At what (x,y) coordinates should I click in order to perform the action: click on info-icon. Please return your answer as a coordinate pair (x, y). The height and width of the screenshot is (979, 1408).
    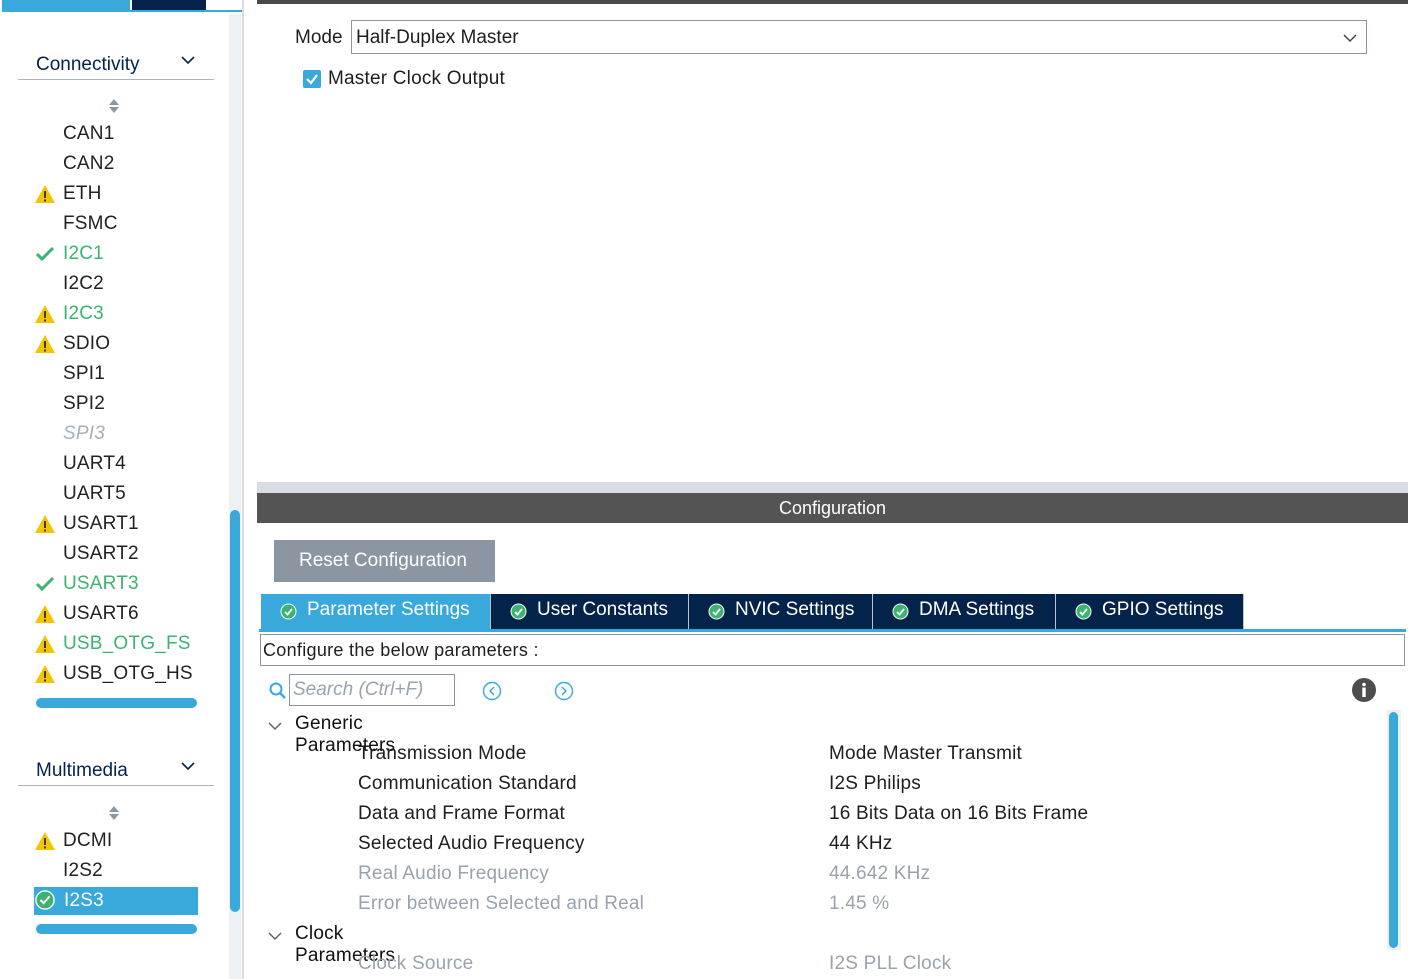
    Looking at the image, I should click on (1364, 690).